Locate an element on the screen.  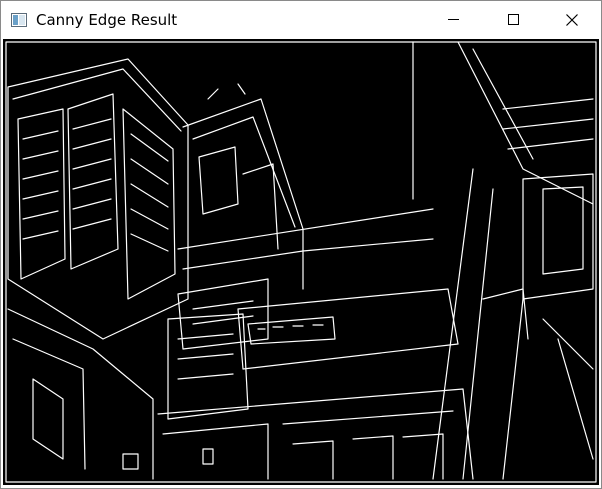
title-bar: Canny Edge Result is located at coordinates (301, 20).